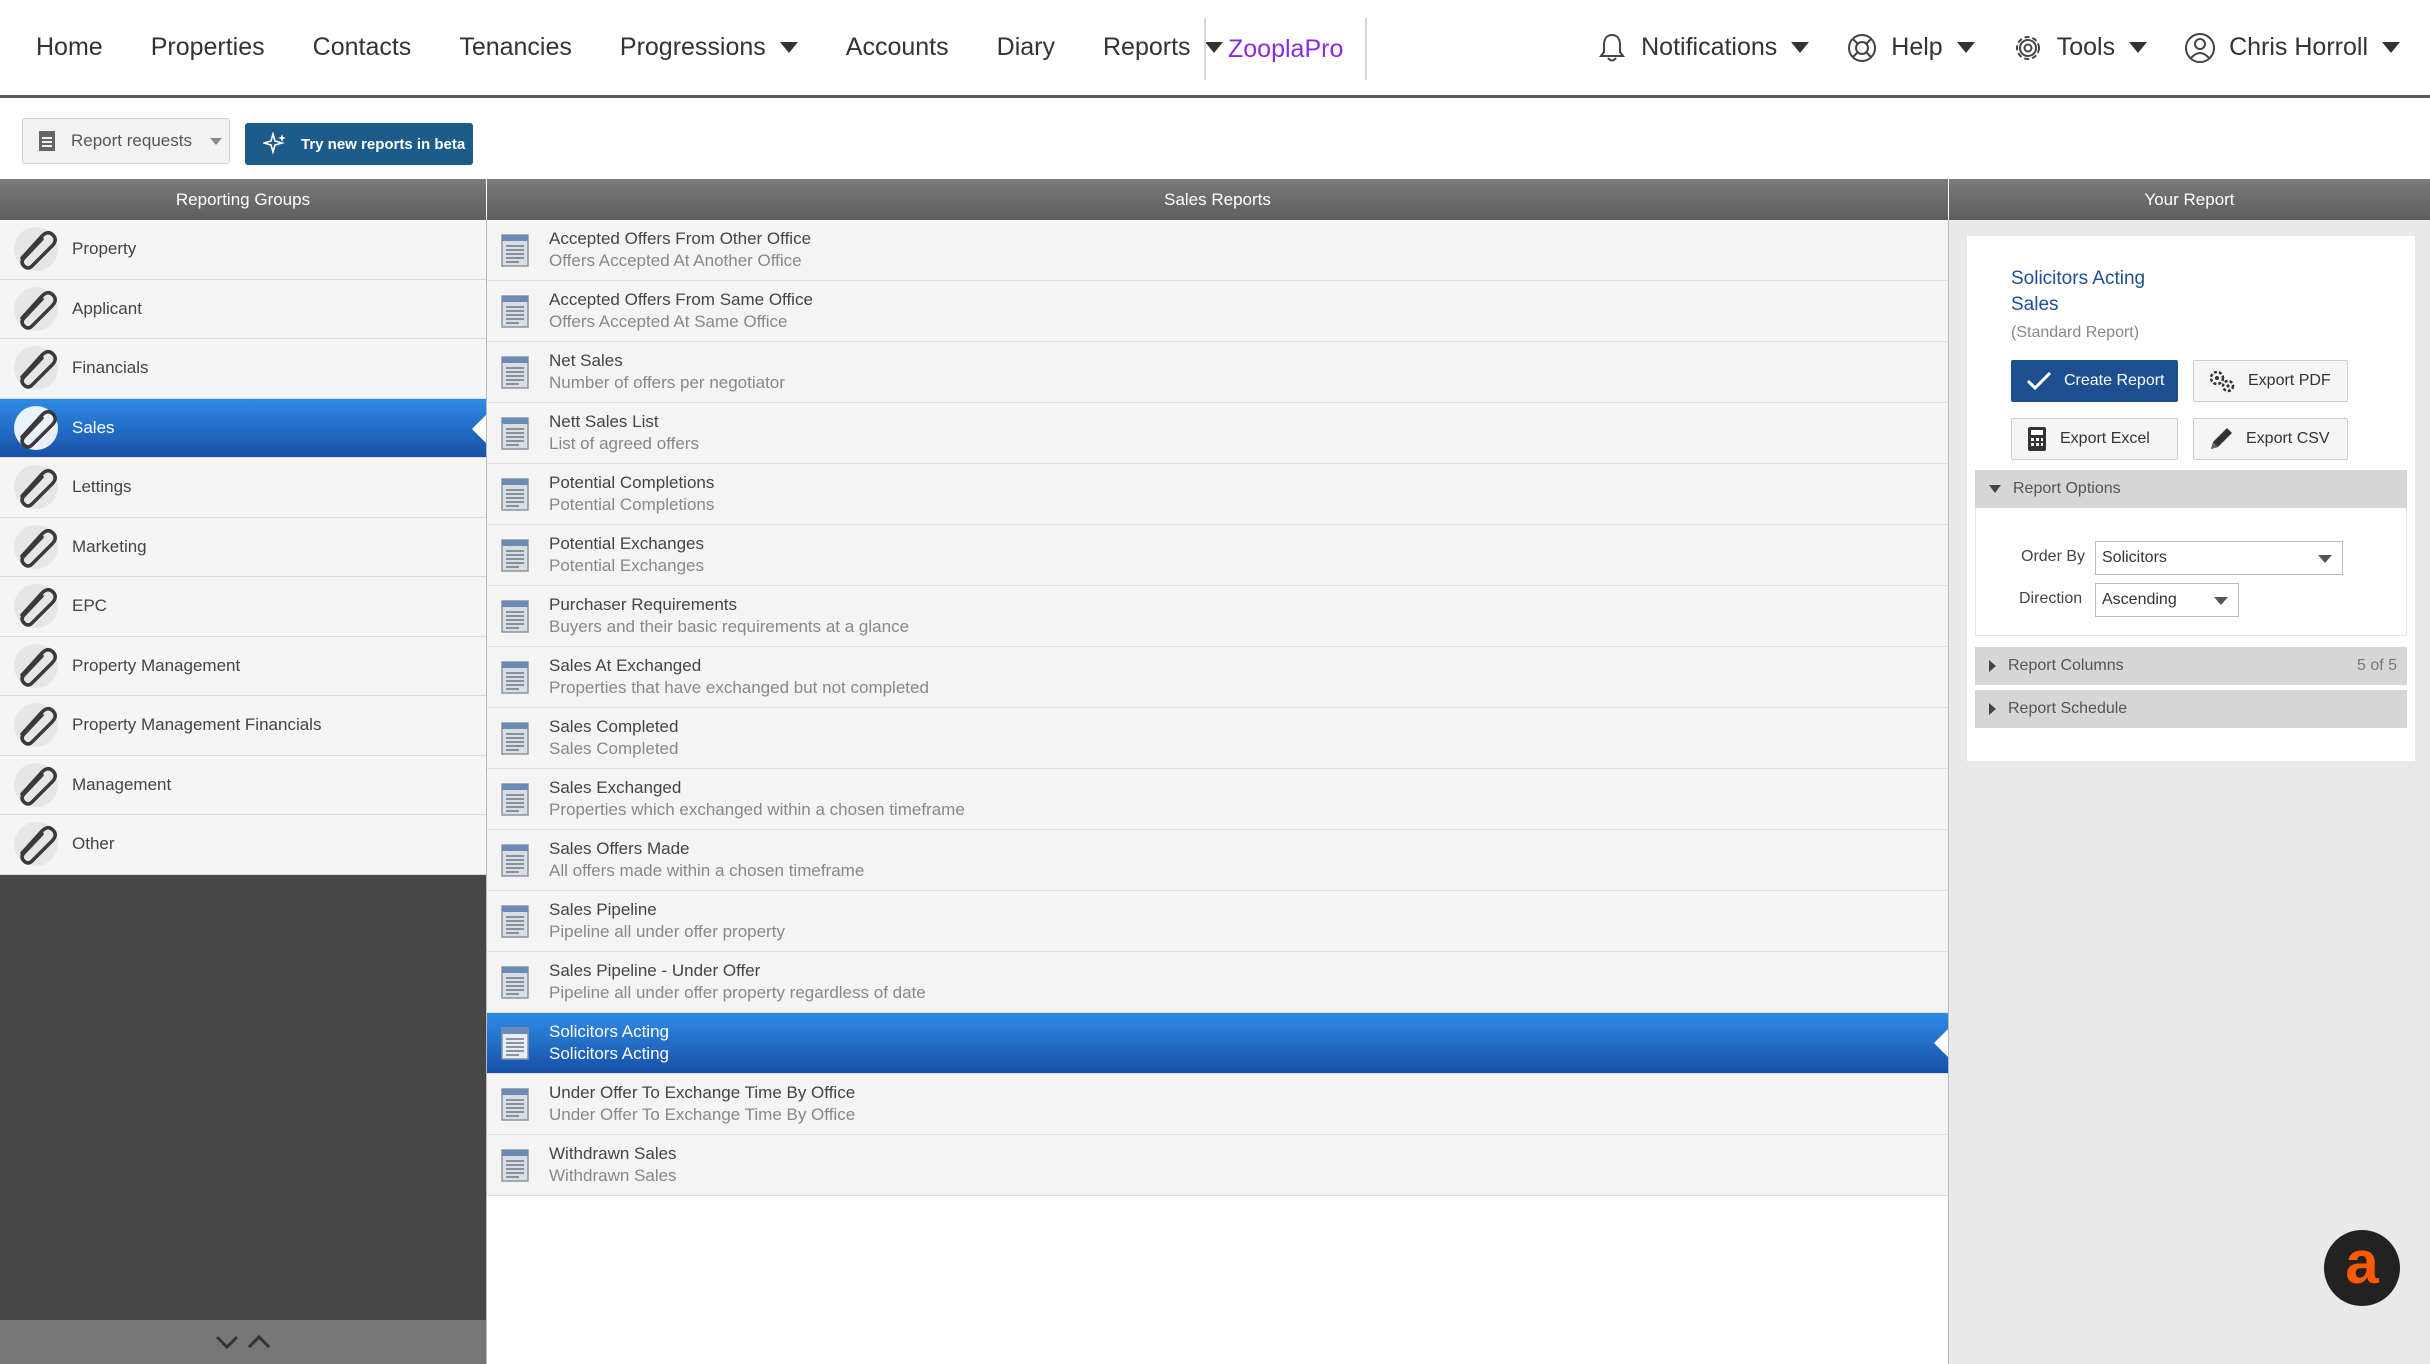  I want to click on report-options-label: Report Options, so click(2067, 488).